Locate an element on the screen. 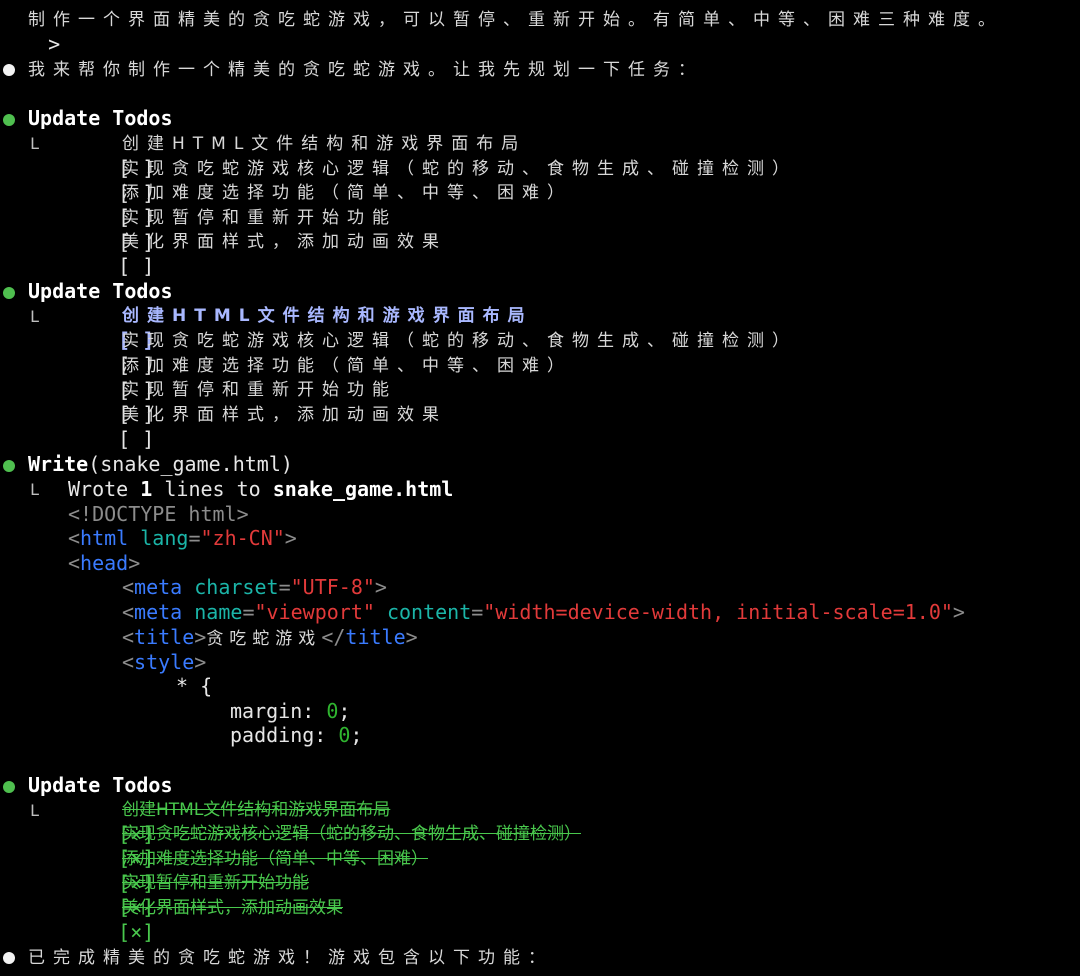 Image resolution: width=1080 pixels, height=976 pixels. todo-label-done-text: 实现暂停和重新开始功能 is located at coordinates (215, 883).